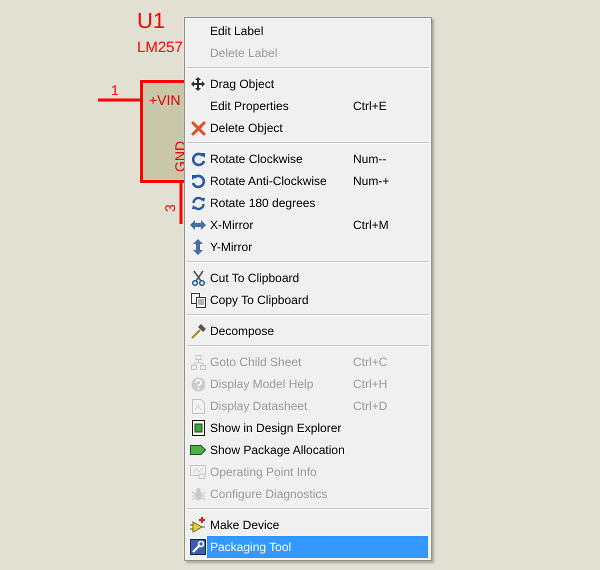 This screenshot has width=600, height=570. What do you see at coordinates (198, 406) in the screenshot?
I see `document-icon` at bounding box center [198, 406].